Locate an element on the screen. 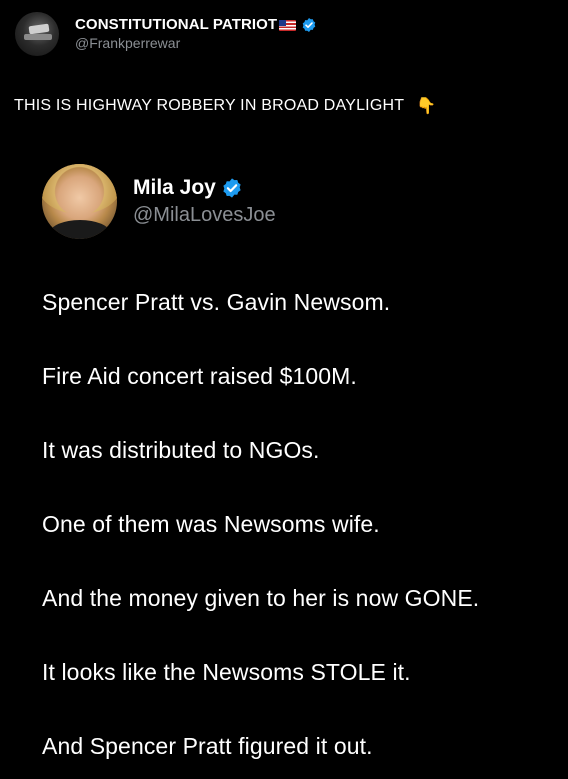  quoted-avatar is located at coordinates (79, 201).